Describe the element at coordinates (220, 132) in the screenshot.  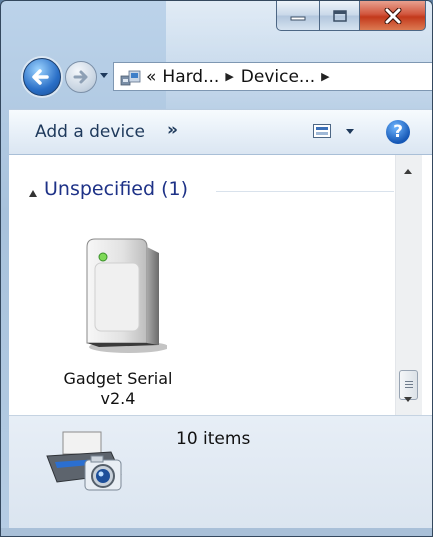
I see `command-bar: Add a device » ?` at that location.